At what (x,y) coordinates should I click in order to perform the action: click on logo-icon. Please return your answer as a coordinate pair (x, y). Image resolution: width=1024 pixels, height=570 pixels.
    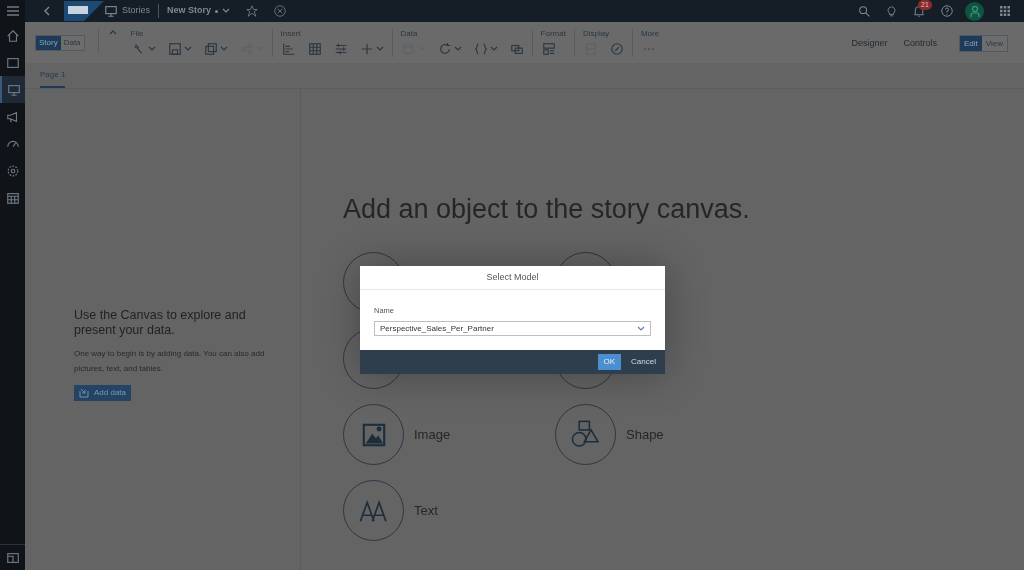
    Looking at the image, I should click on (84, 11).